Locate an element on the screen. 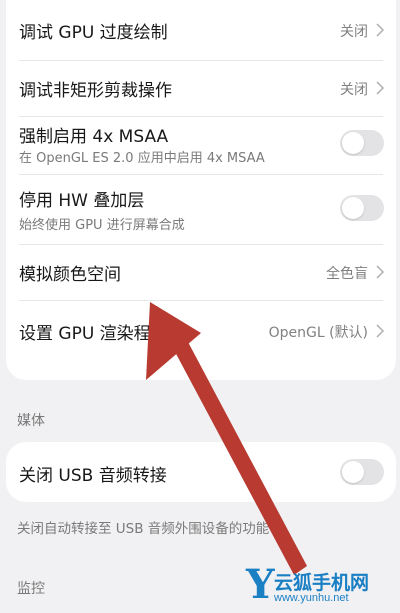  disable-hw-overlays-toggle is located at coordinates (362, 208).